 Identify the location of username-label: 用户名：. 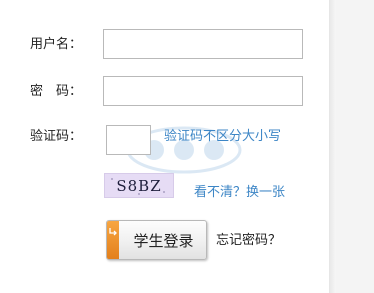
(56, 44).